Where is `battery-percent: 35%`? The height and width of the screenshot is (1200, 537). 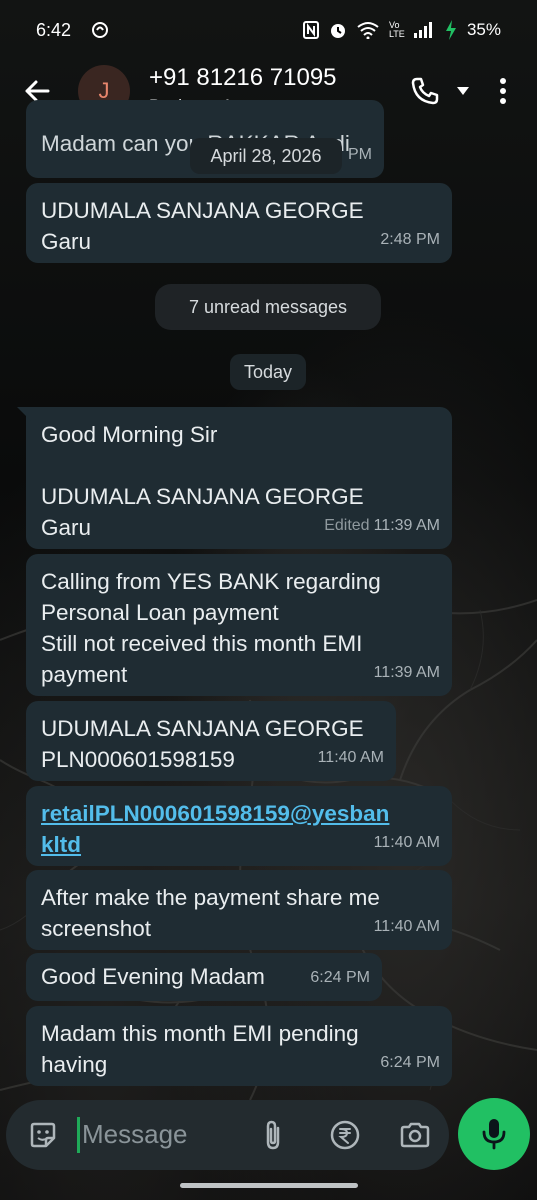 battery-percent: 35% is located at coordinates (483, 29).